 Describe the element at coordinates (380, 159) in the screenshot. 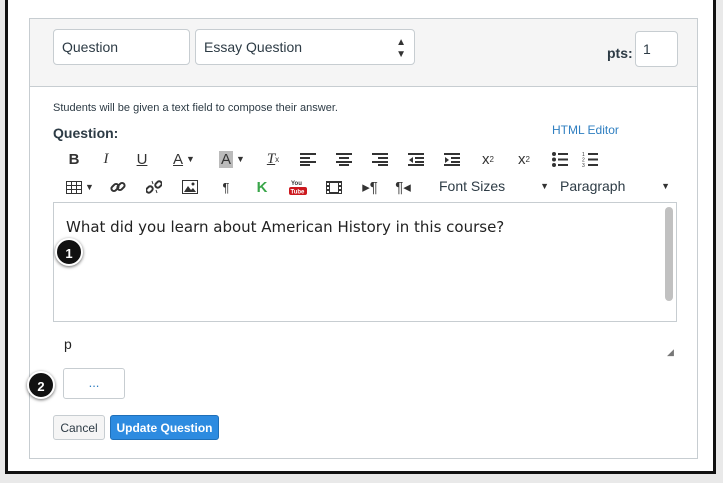

I see `align-right-icon` at that location.